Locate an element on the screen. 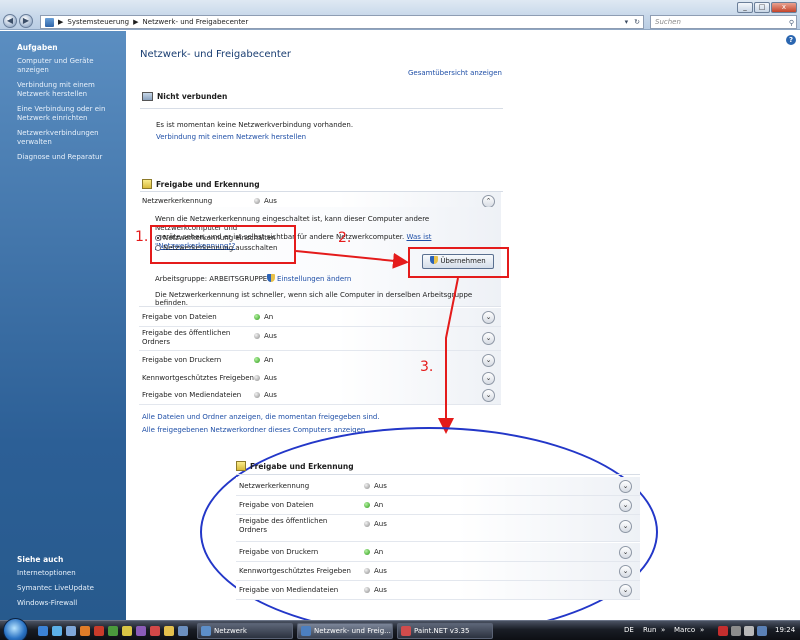 This screenshot has width=800, height=640. tray-app-icon is located at coordinates (723, 631).